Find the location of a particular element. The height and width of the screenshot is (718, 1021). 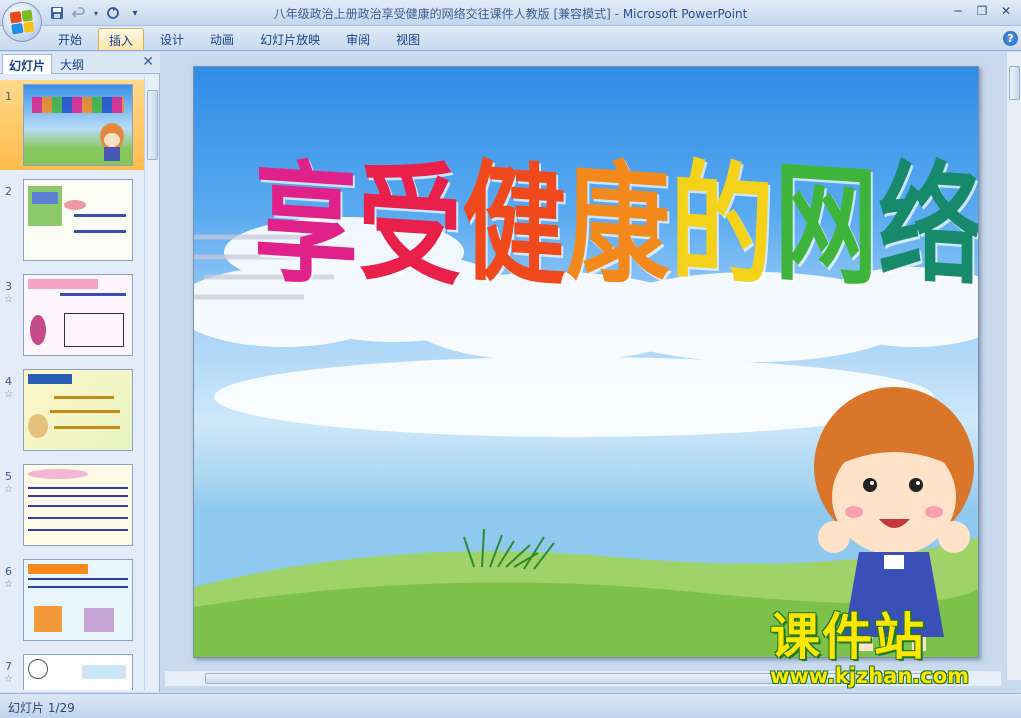

slide-thumbnail-3: 3 ☆ is located at coordinates (72, 315).